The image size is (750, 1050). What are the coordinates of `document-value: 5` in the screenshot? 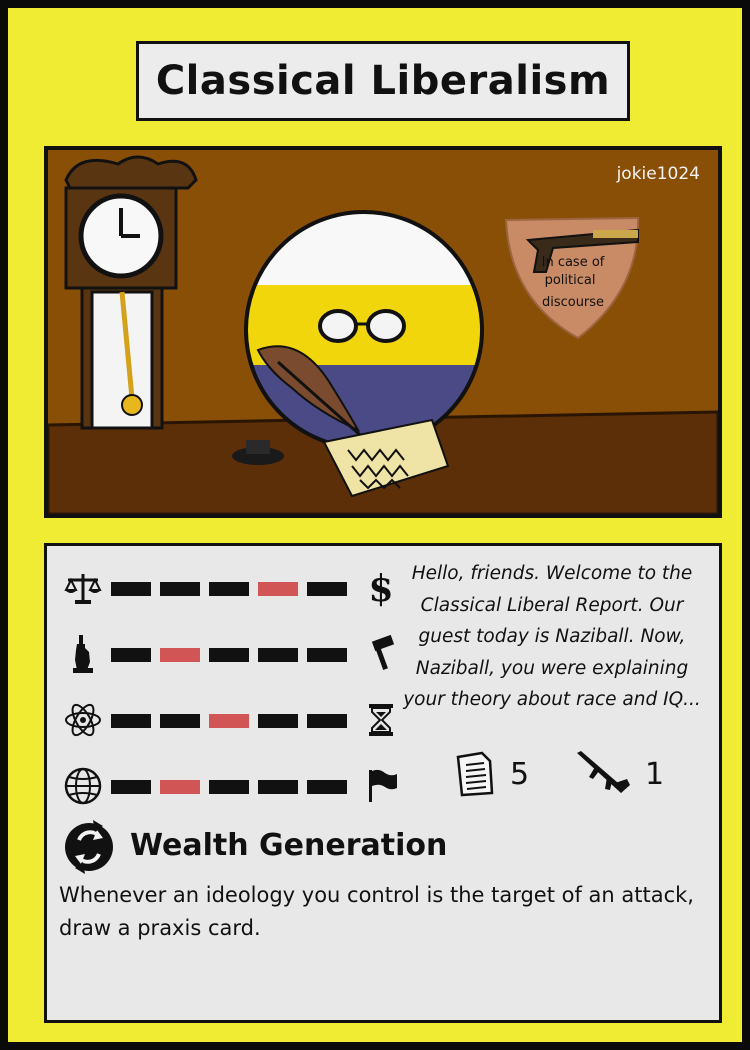 It's located at (520, 774).